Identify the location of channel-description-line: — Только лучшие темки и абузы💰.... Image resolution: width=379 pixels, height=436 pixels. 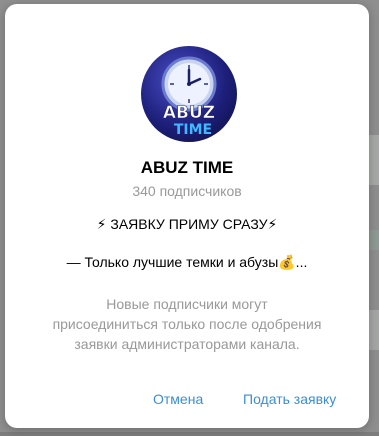
(187, 262).